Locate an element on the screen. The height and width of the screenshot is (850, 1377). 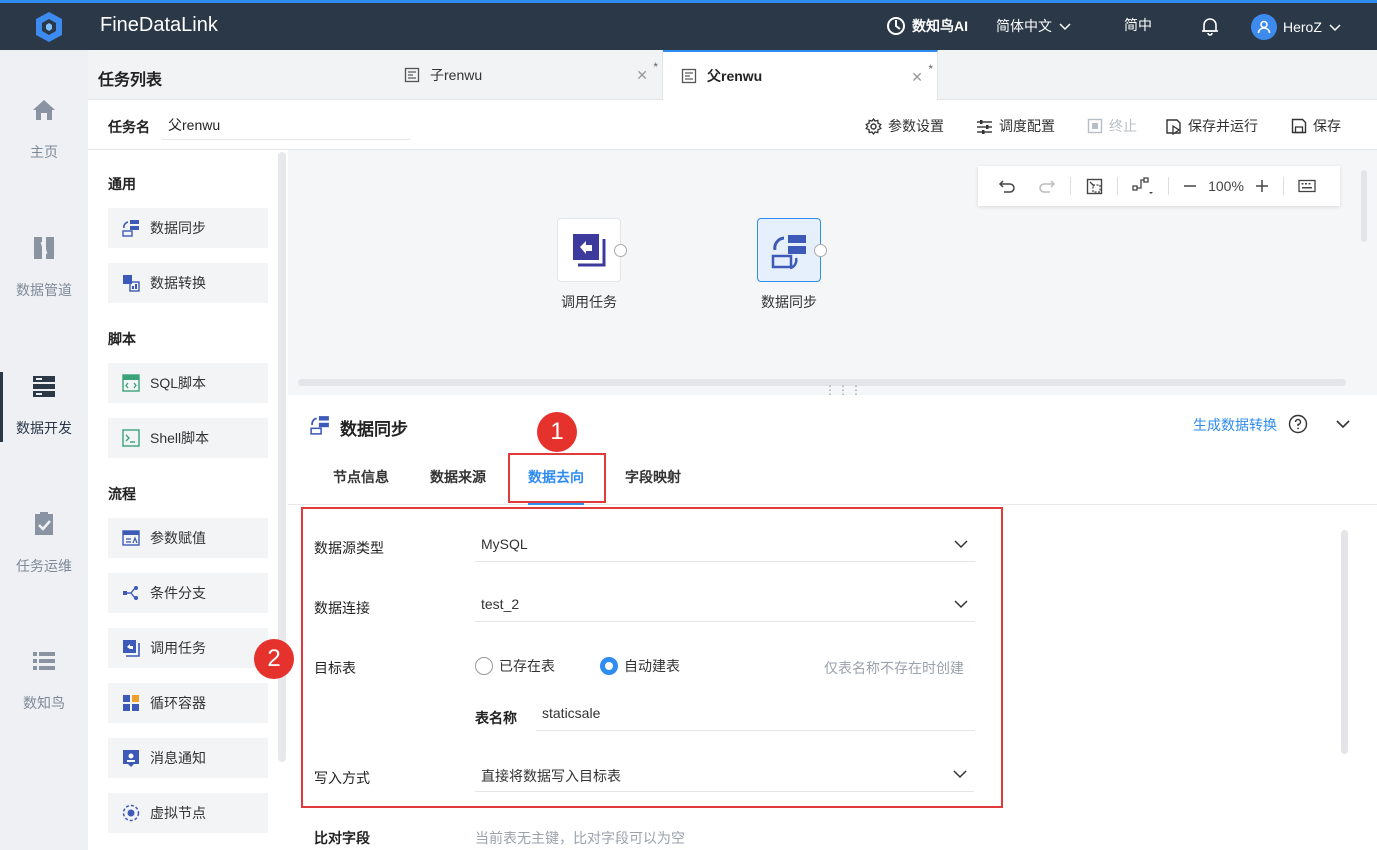
simplified-chinese-toggle: 简中 is located at coordinates (1138, 25).